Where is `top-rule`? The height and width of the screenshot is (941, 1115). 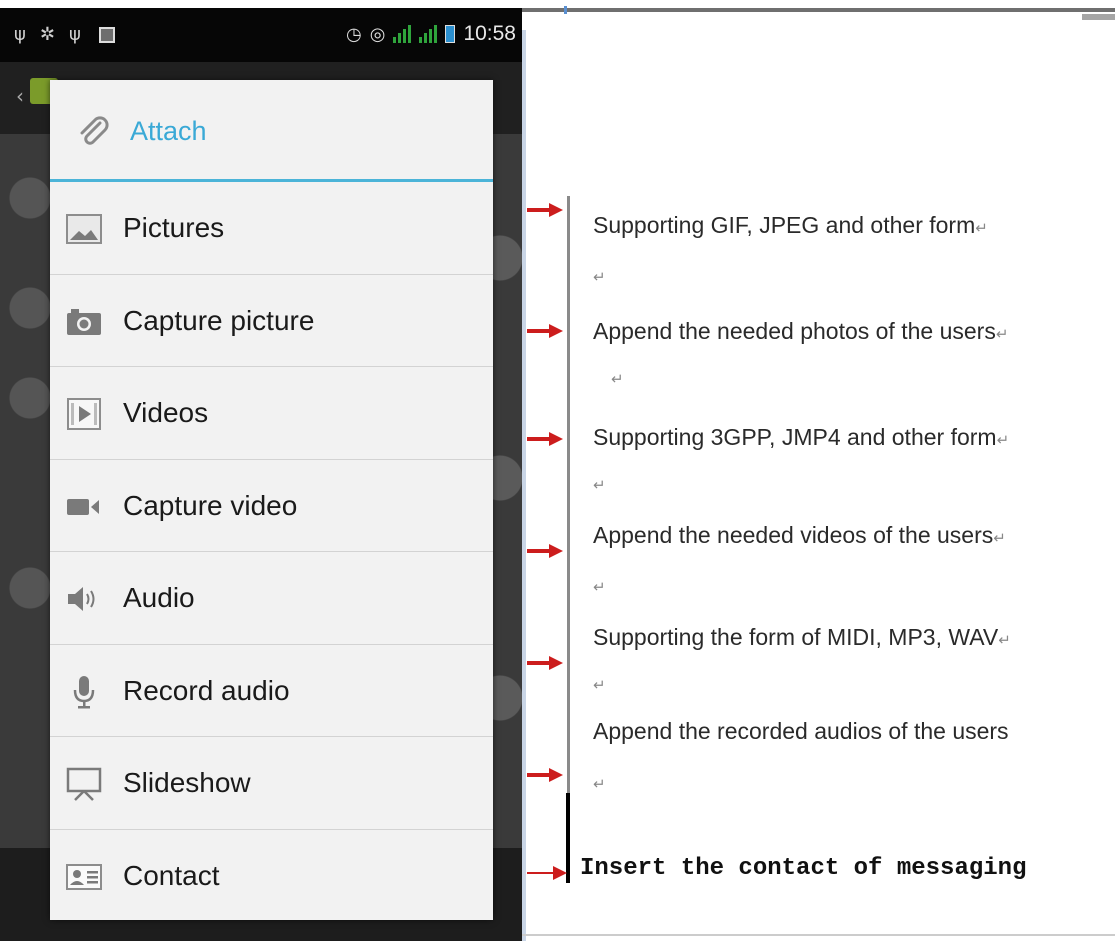 top-rule is located at coordinates (818, 10).